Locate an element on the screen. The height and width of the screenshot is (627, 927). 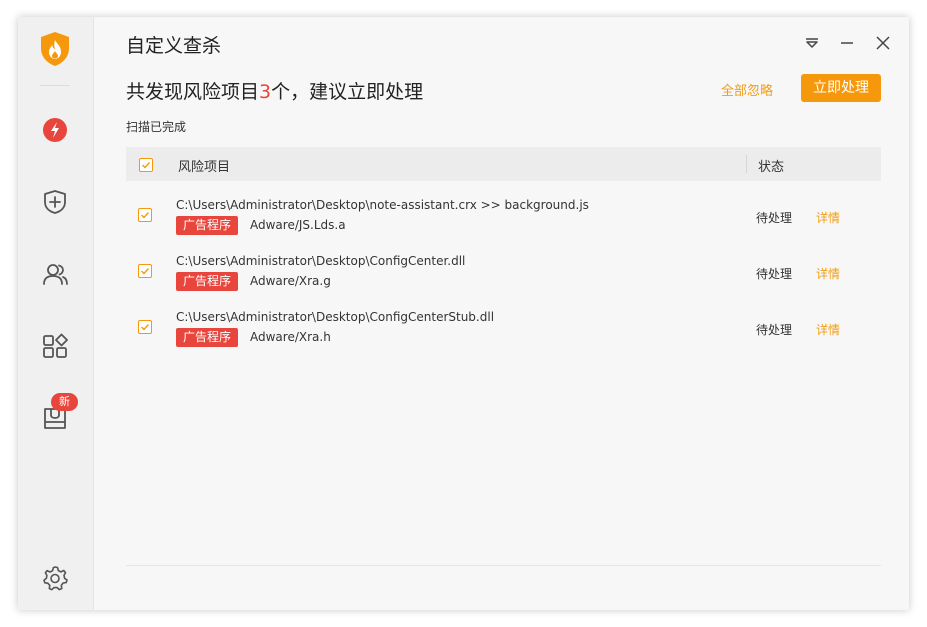
footer-divider is located at coordinates (503, 565).